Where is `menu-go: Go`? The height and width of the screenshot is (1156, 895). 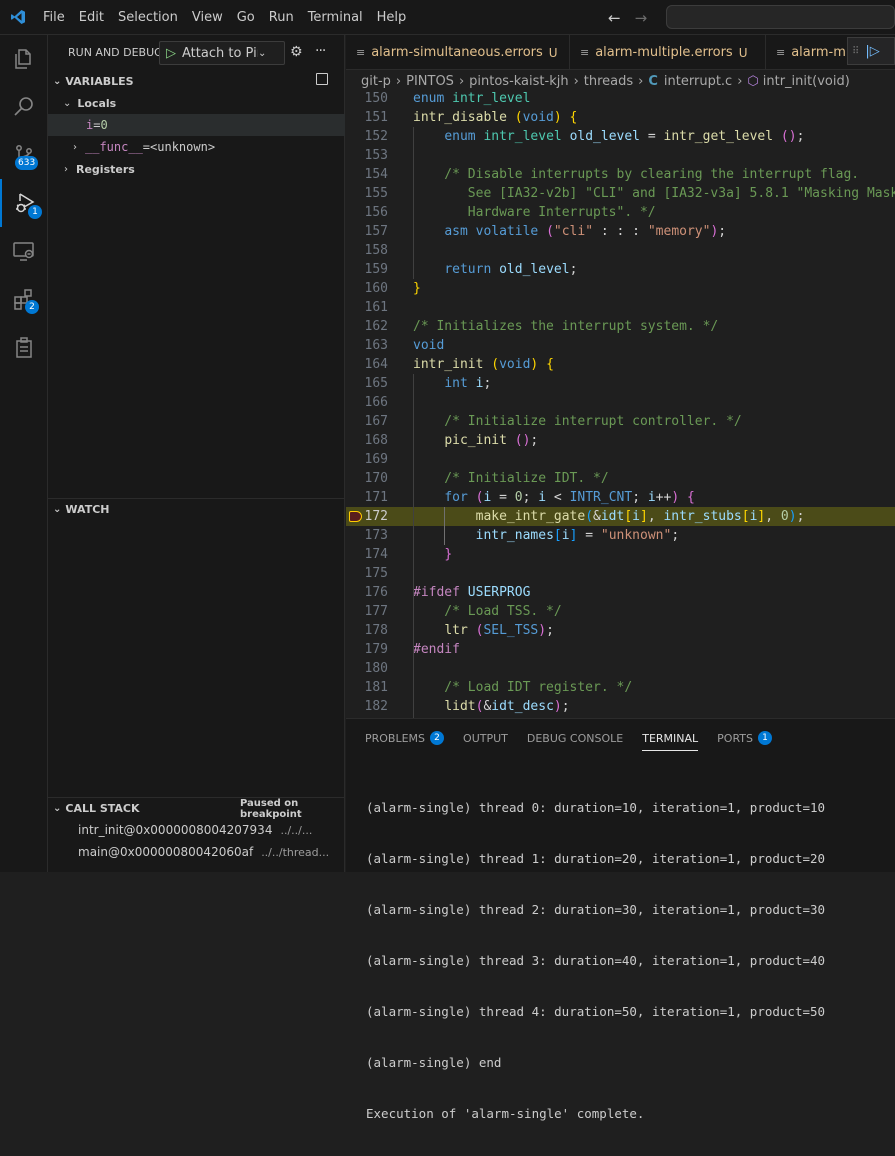
menu-go: Go is located at coordinates (246, 17).